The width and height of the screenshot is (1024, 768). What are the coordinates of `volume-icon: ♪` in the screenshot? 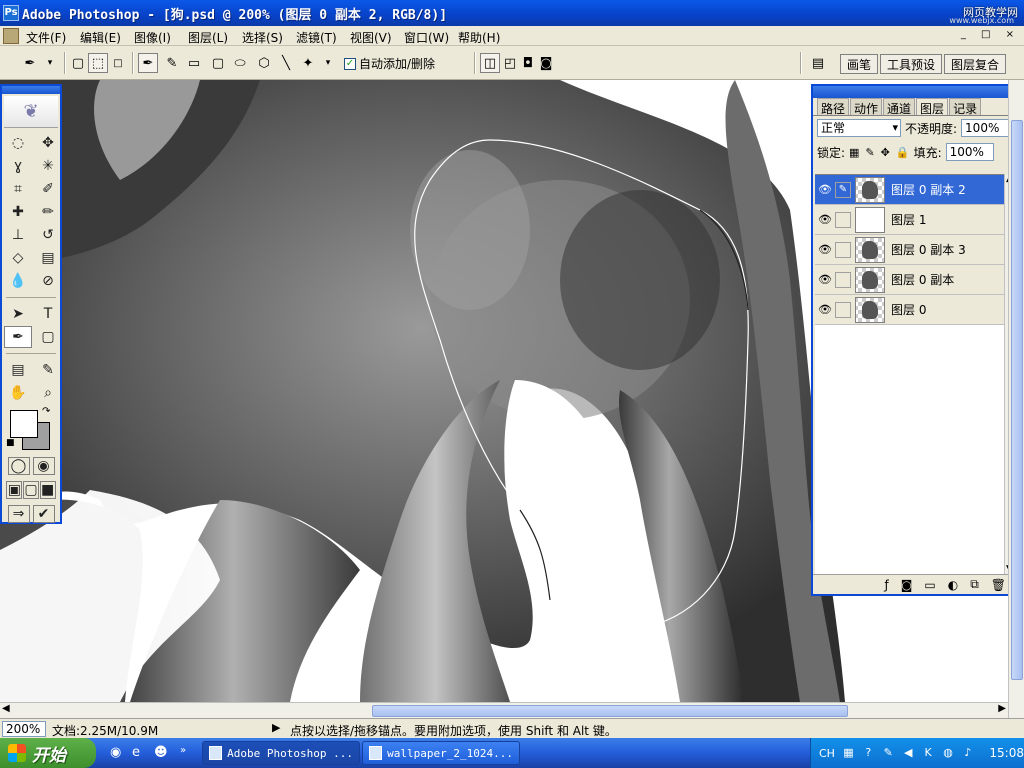 It's located at (967, 753).